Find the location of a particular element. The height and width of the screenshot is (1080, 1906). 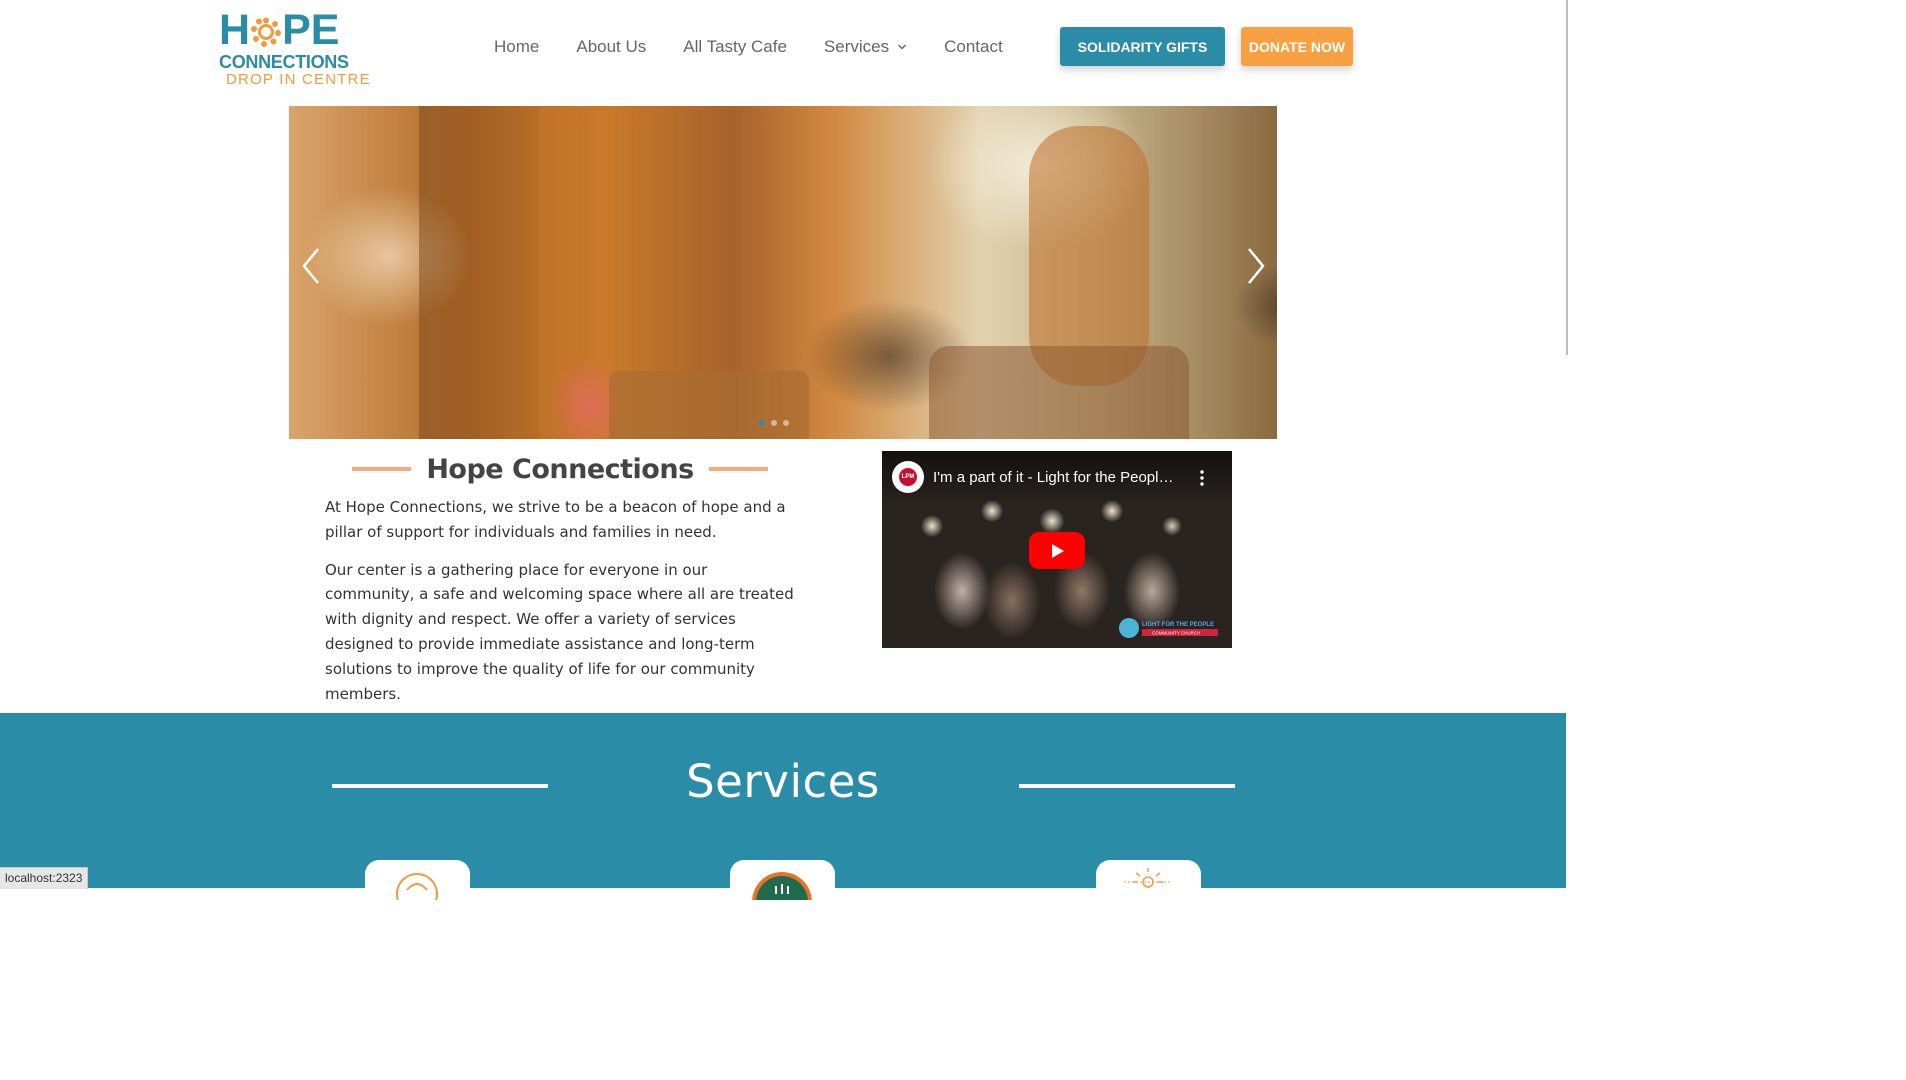

status-url: localhost:2323 is located at coordinates (44, 878).